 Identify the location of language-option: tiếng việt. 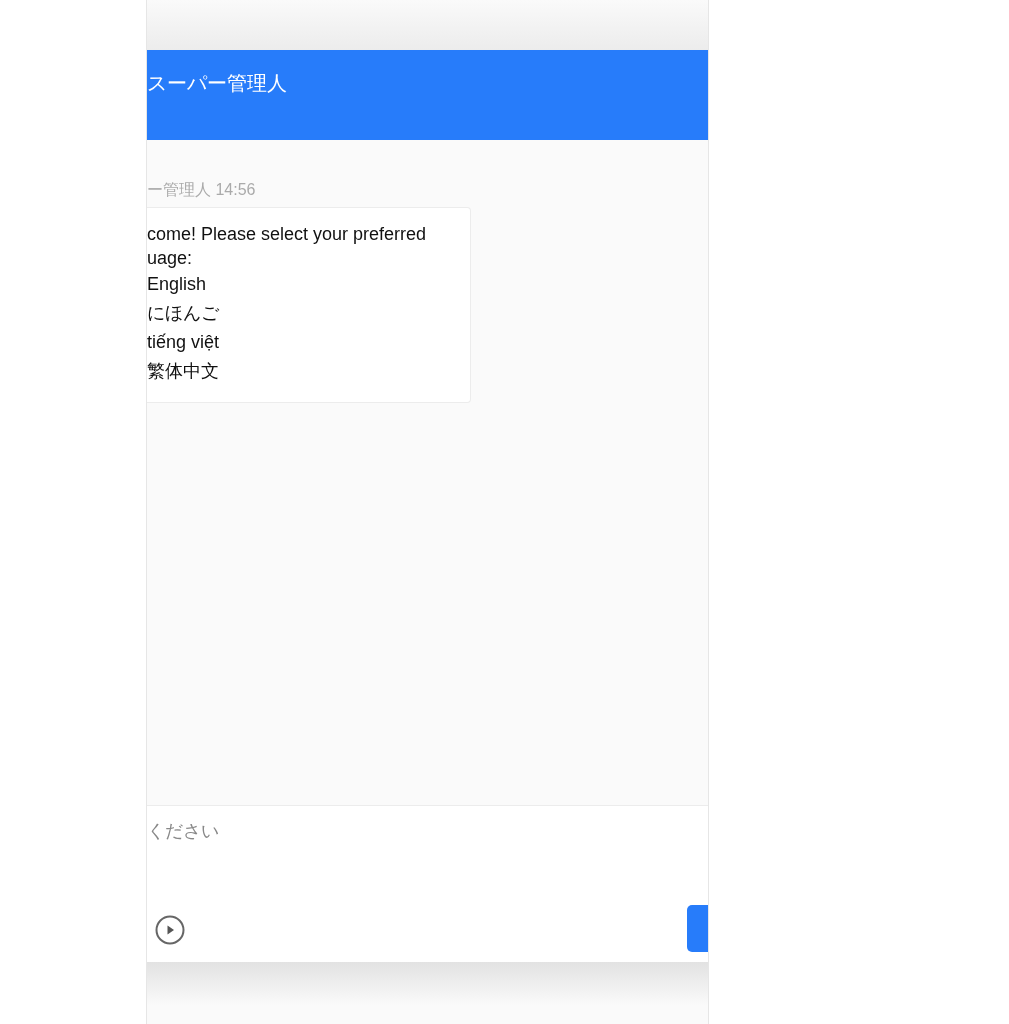
(183, 342).